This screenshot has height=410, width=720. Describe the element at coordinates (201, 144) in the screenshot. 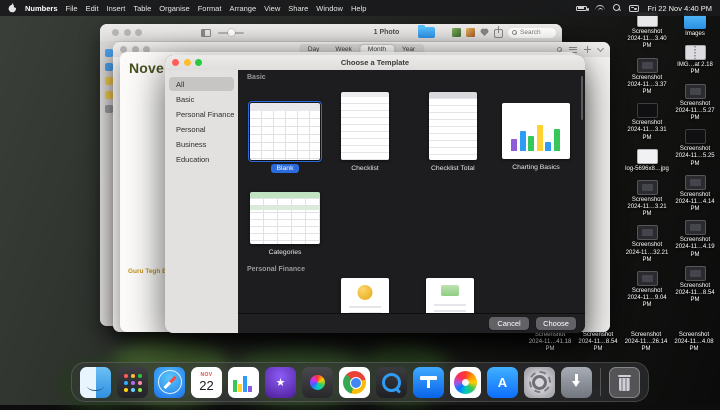

I see `category-business: Business` at that location.